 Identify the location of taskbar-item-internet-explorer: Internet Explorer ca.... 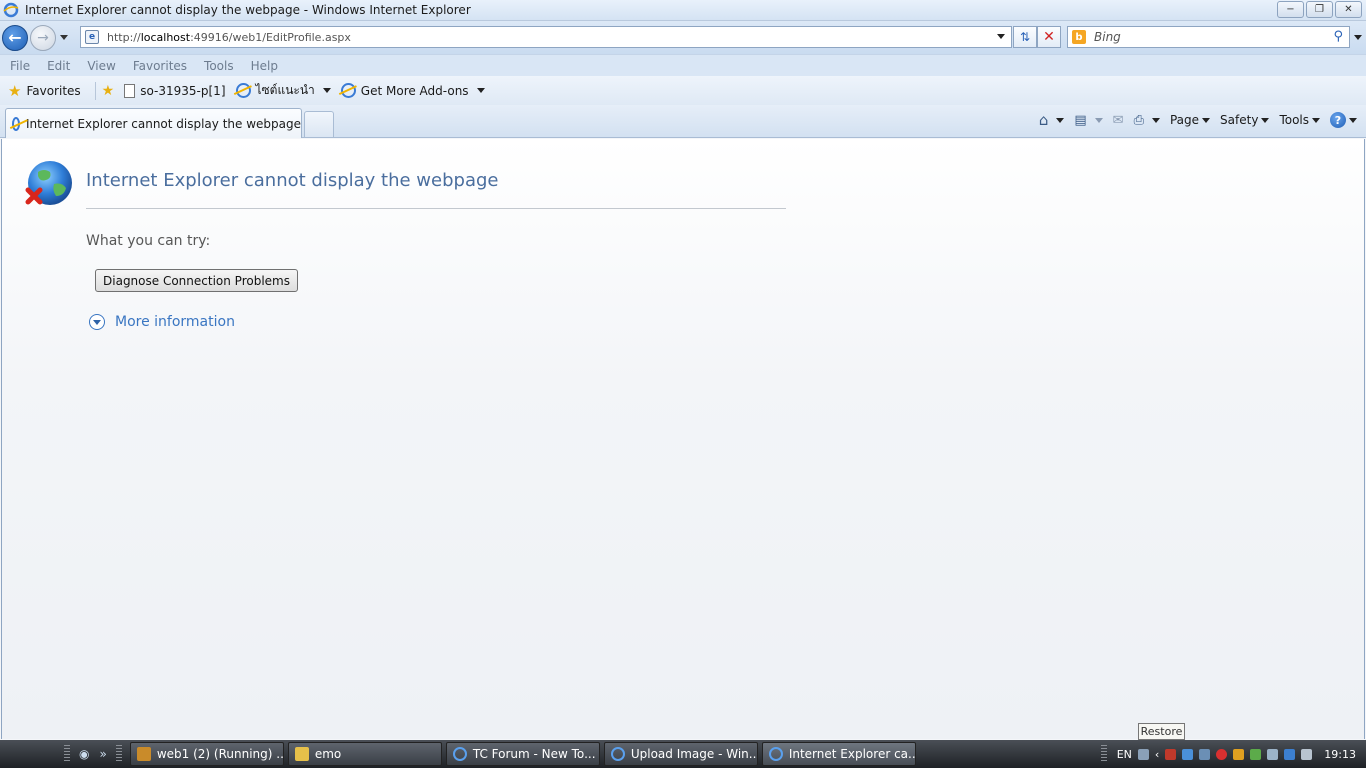
(838, 754).